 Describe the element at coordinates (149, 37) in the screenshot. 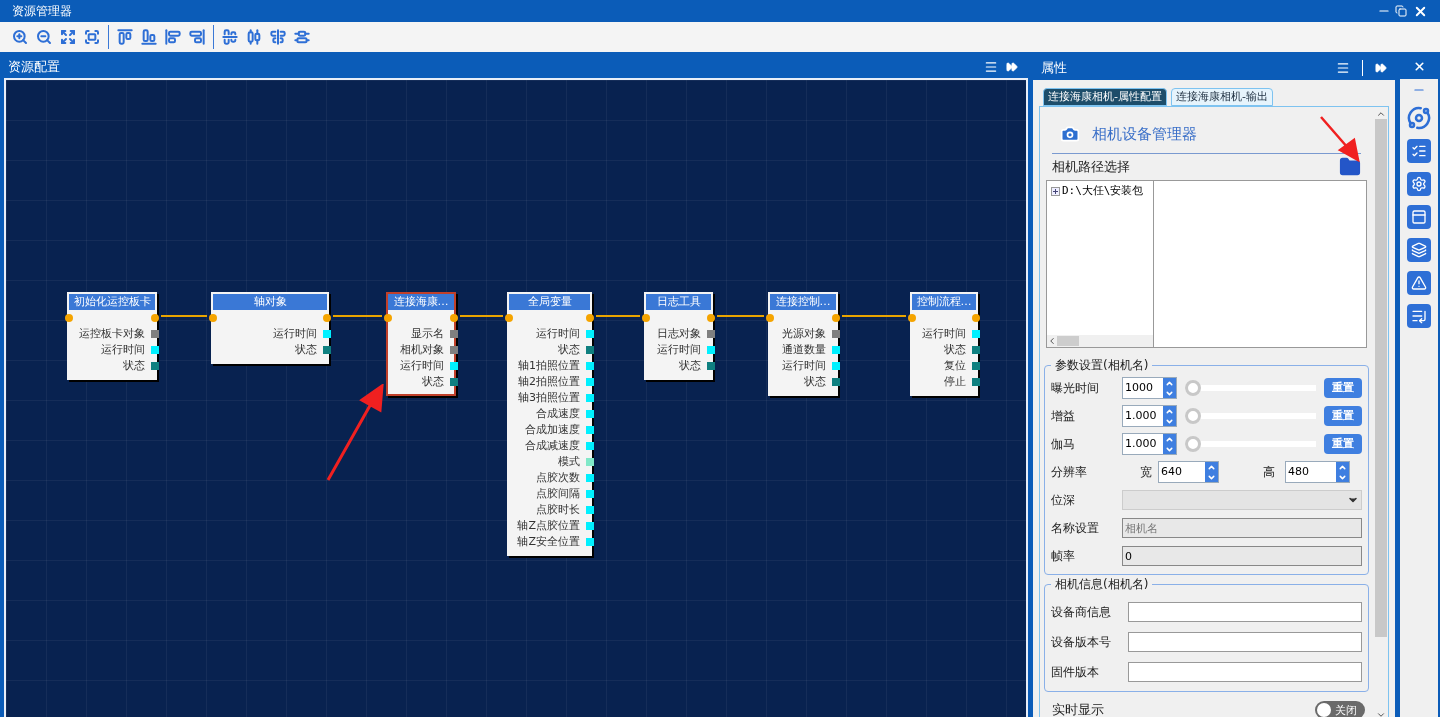

I see `align-bottom-icon` at that location.